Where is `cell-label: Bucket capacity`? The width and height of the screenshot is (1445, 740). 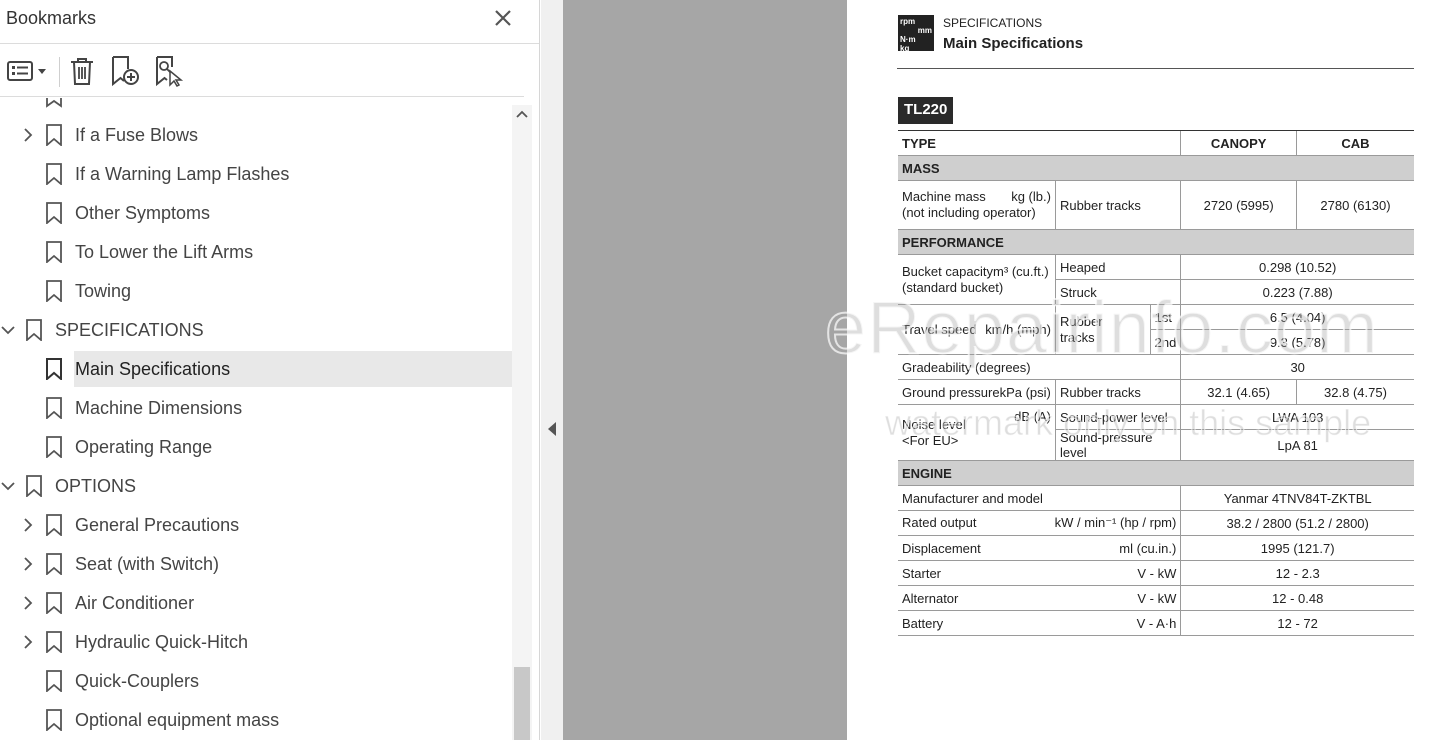
cell-label: Bucket capacity is located at coordinates (948, 271).